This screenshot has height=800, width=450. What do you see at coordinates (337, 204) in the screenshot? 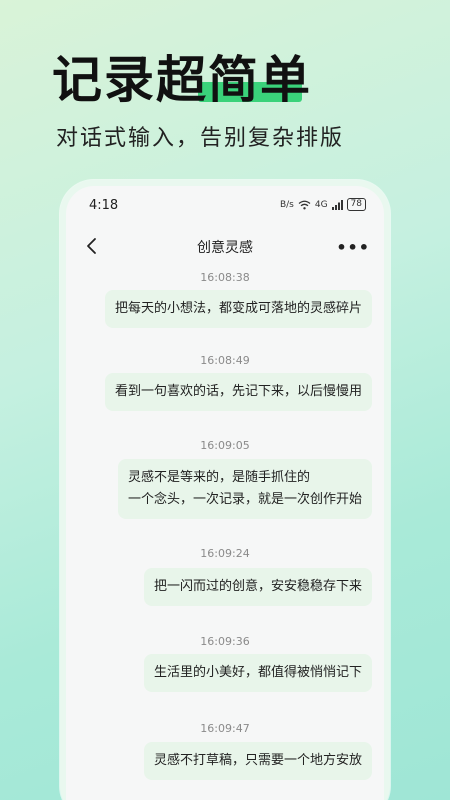
I see `signal-icon` at bounding box center [337, 204].